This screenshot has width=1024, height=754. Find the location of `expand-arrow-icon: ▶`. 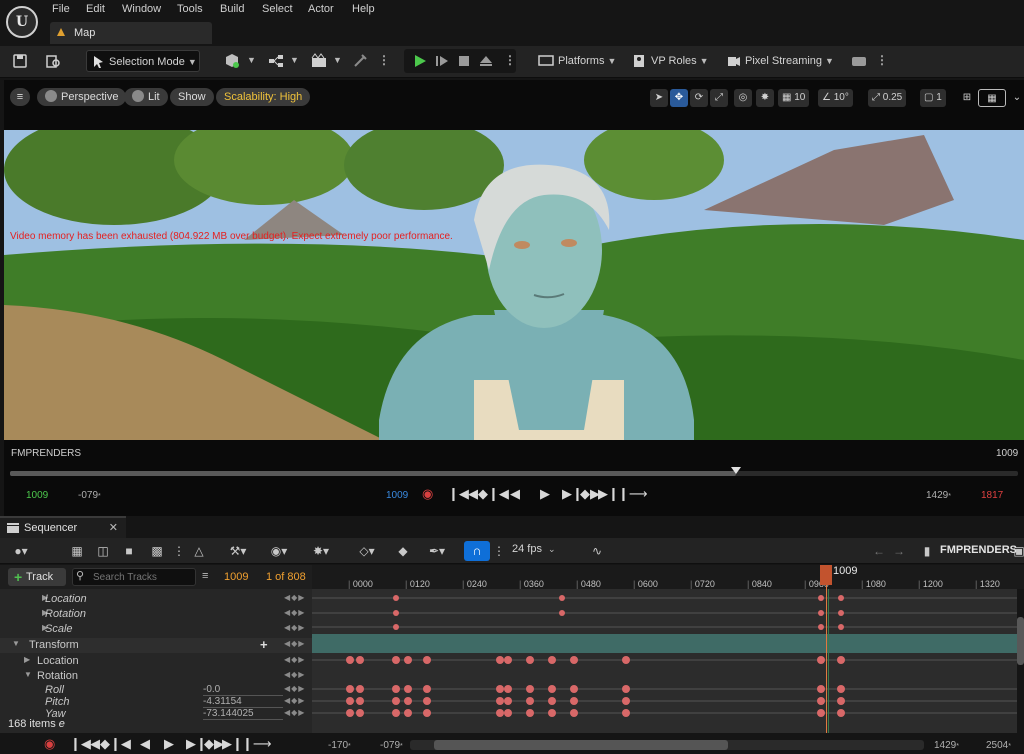

expand-arrow-icon: ▶ is located at coordinates (27, 659).